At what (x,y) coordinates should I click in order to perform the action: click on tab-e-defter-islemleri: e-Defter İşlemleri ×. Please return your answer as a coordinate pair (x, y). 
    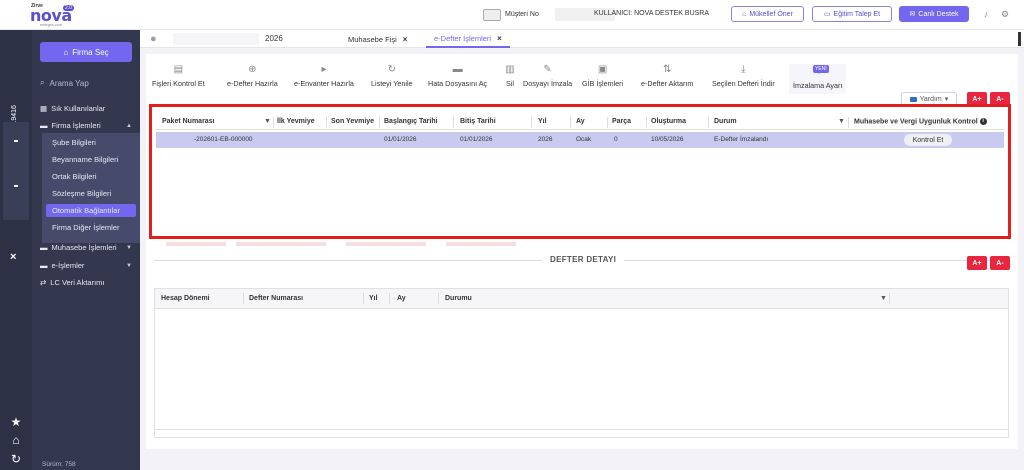
    Looking at the image, I should click on (468, 39).